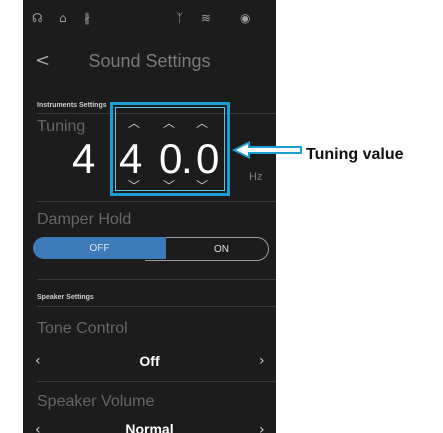  I want to click on tone-next-arrow: ›, so click(262, 361).